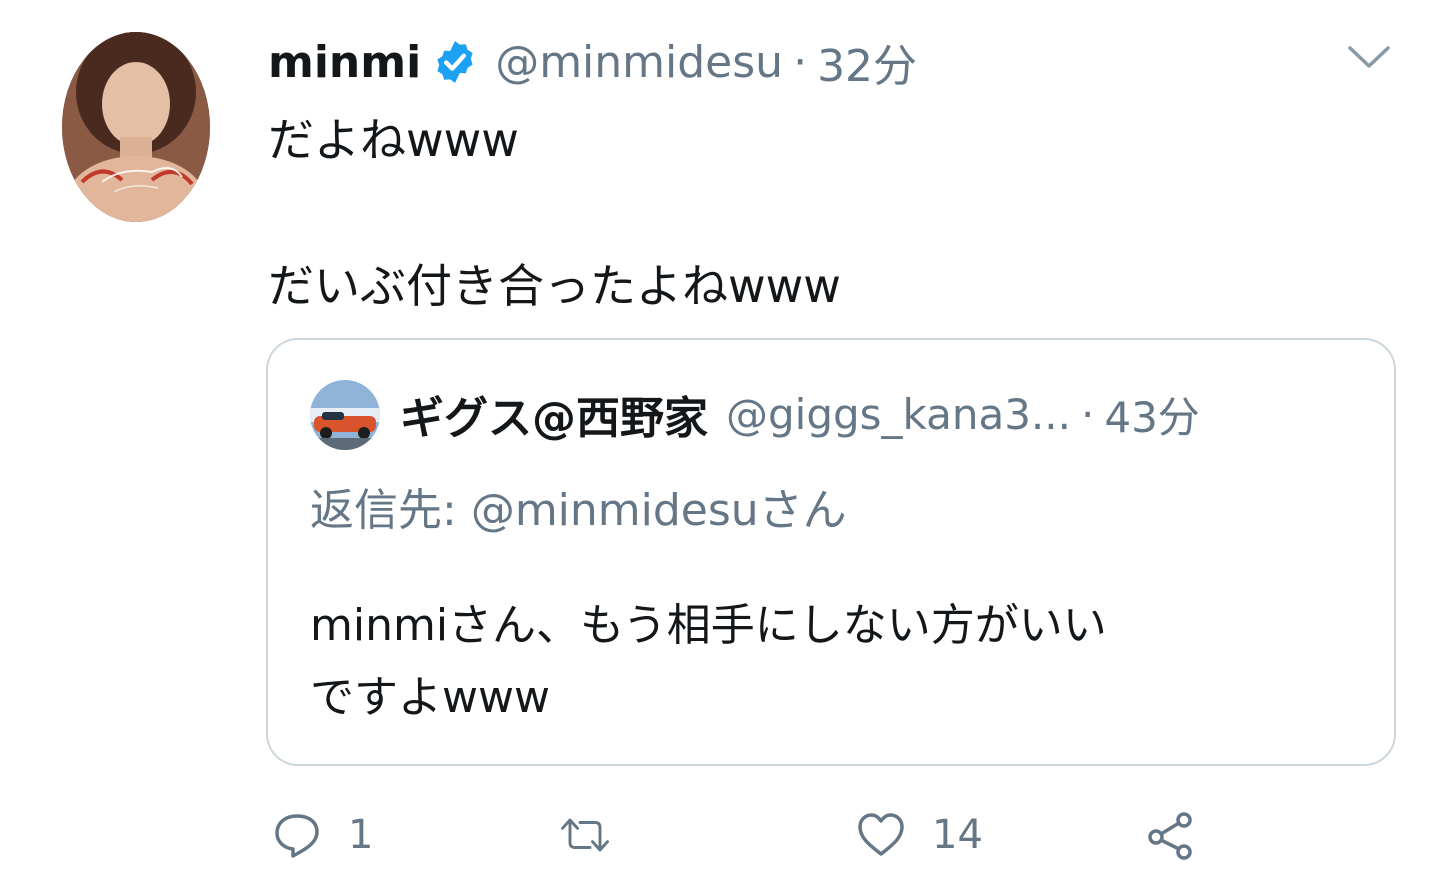  What do you see at coordinates (554, 414) in the screenshot?
I see `quoted-display-name: ギグス@西野家` at bounding box center [554, 414].